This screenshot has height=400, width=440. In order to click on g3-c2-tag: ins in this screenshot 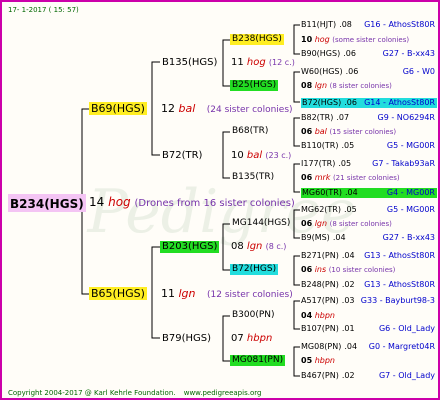, I will do `click(320, 269)`.